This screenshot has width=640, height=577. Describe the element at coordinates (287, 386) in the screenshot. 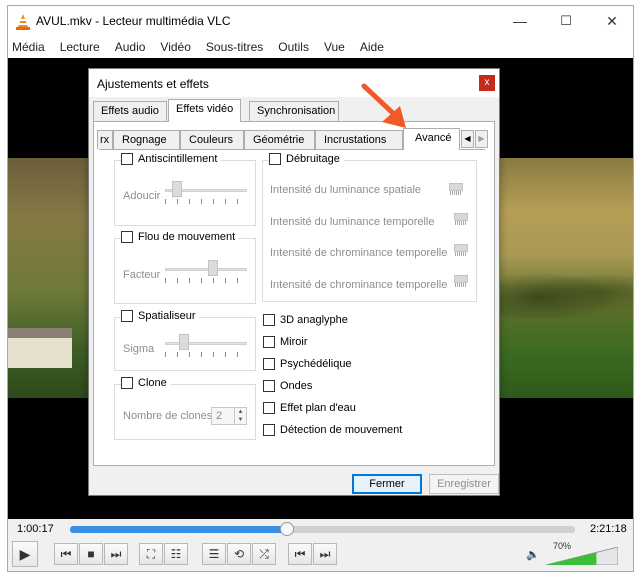

I see `ondes-checkbox: Ondes` at that location.